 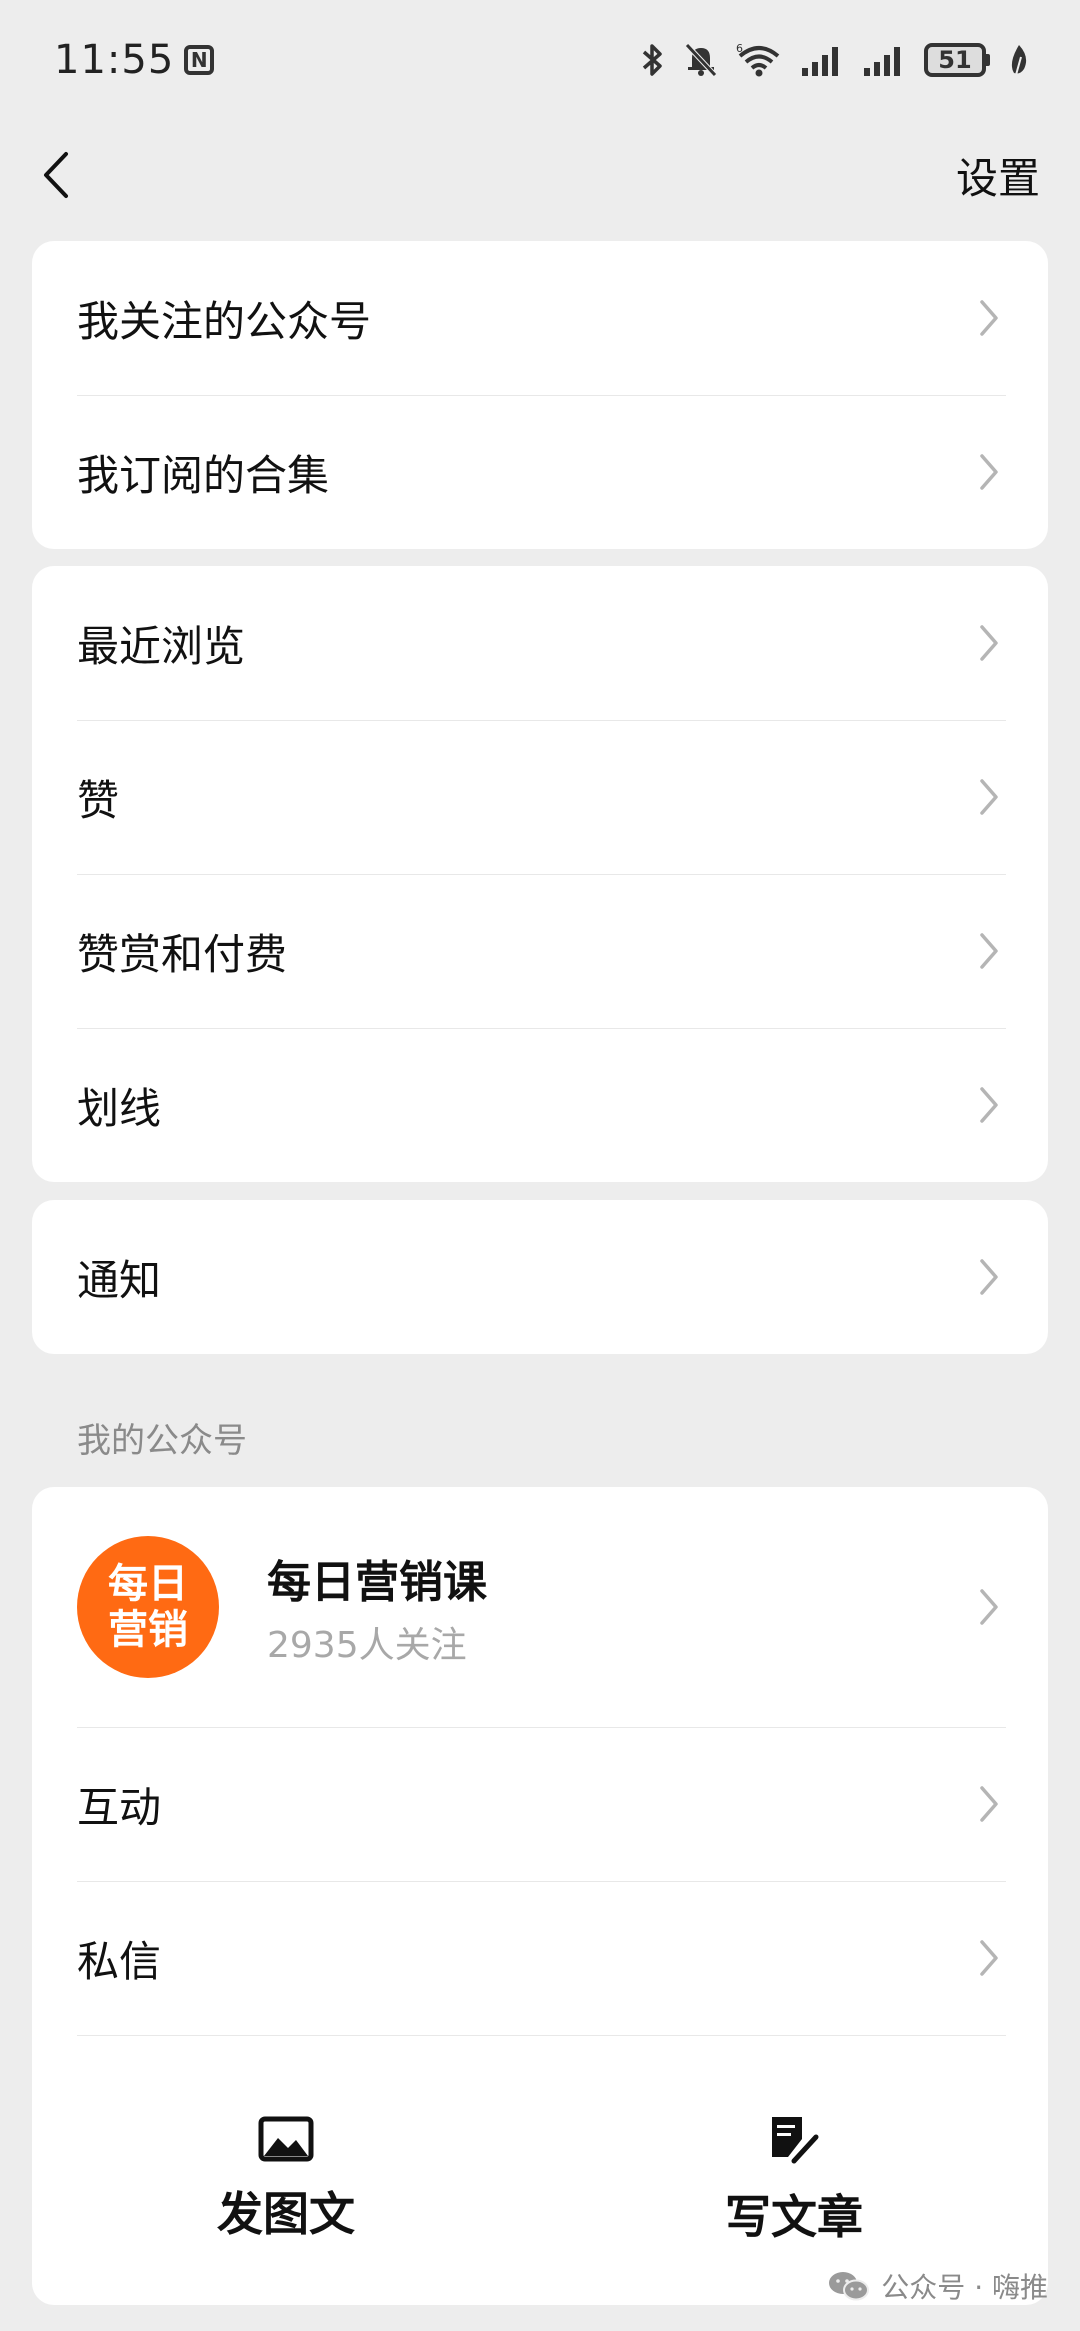 What do you see at coordinates (540, 2170) in the screenshot?
I see `action-bar: 发图文 写文章` at bounding box center [540, 2170].